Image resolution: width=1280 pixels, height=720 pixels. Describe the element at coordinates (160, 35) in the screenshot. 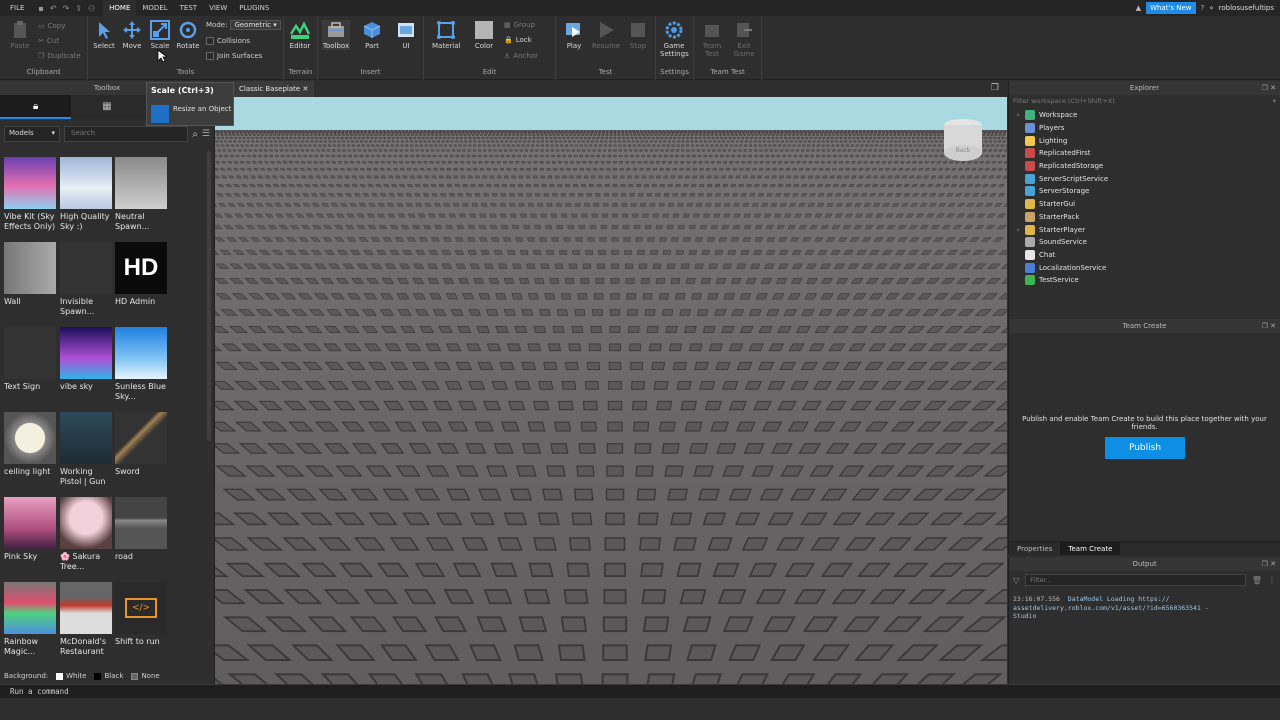

I see `scale-tool-button: Scale` at that location.